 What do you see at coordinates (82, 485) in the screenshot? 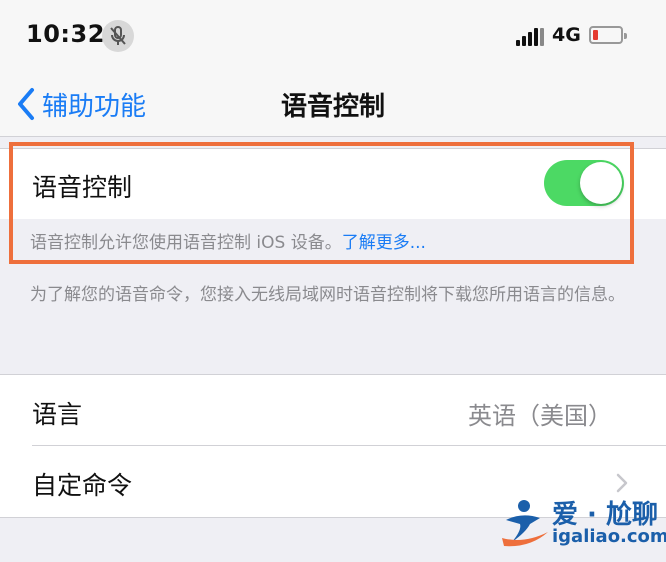
I see `custom-commands-label: 自定命令` at bounding box center [82, 485].